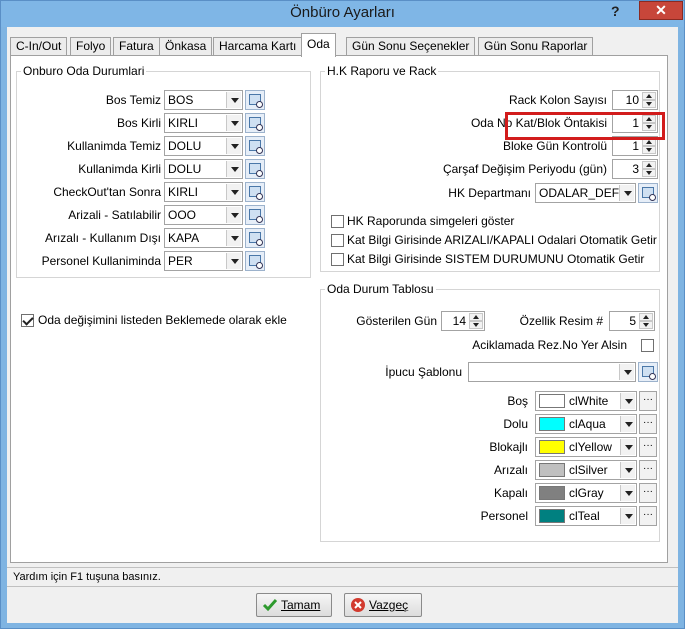  Describe the element at coordinates (536, 46) in the screenshot. I see `tab-gun-sonu-raporlar: Gün Sonu Raporlar` at that location.